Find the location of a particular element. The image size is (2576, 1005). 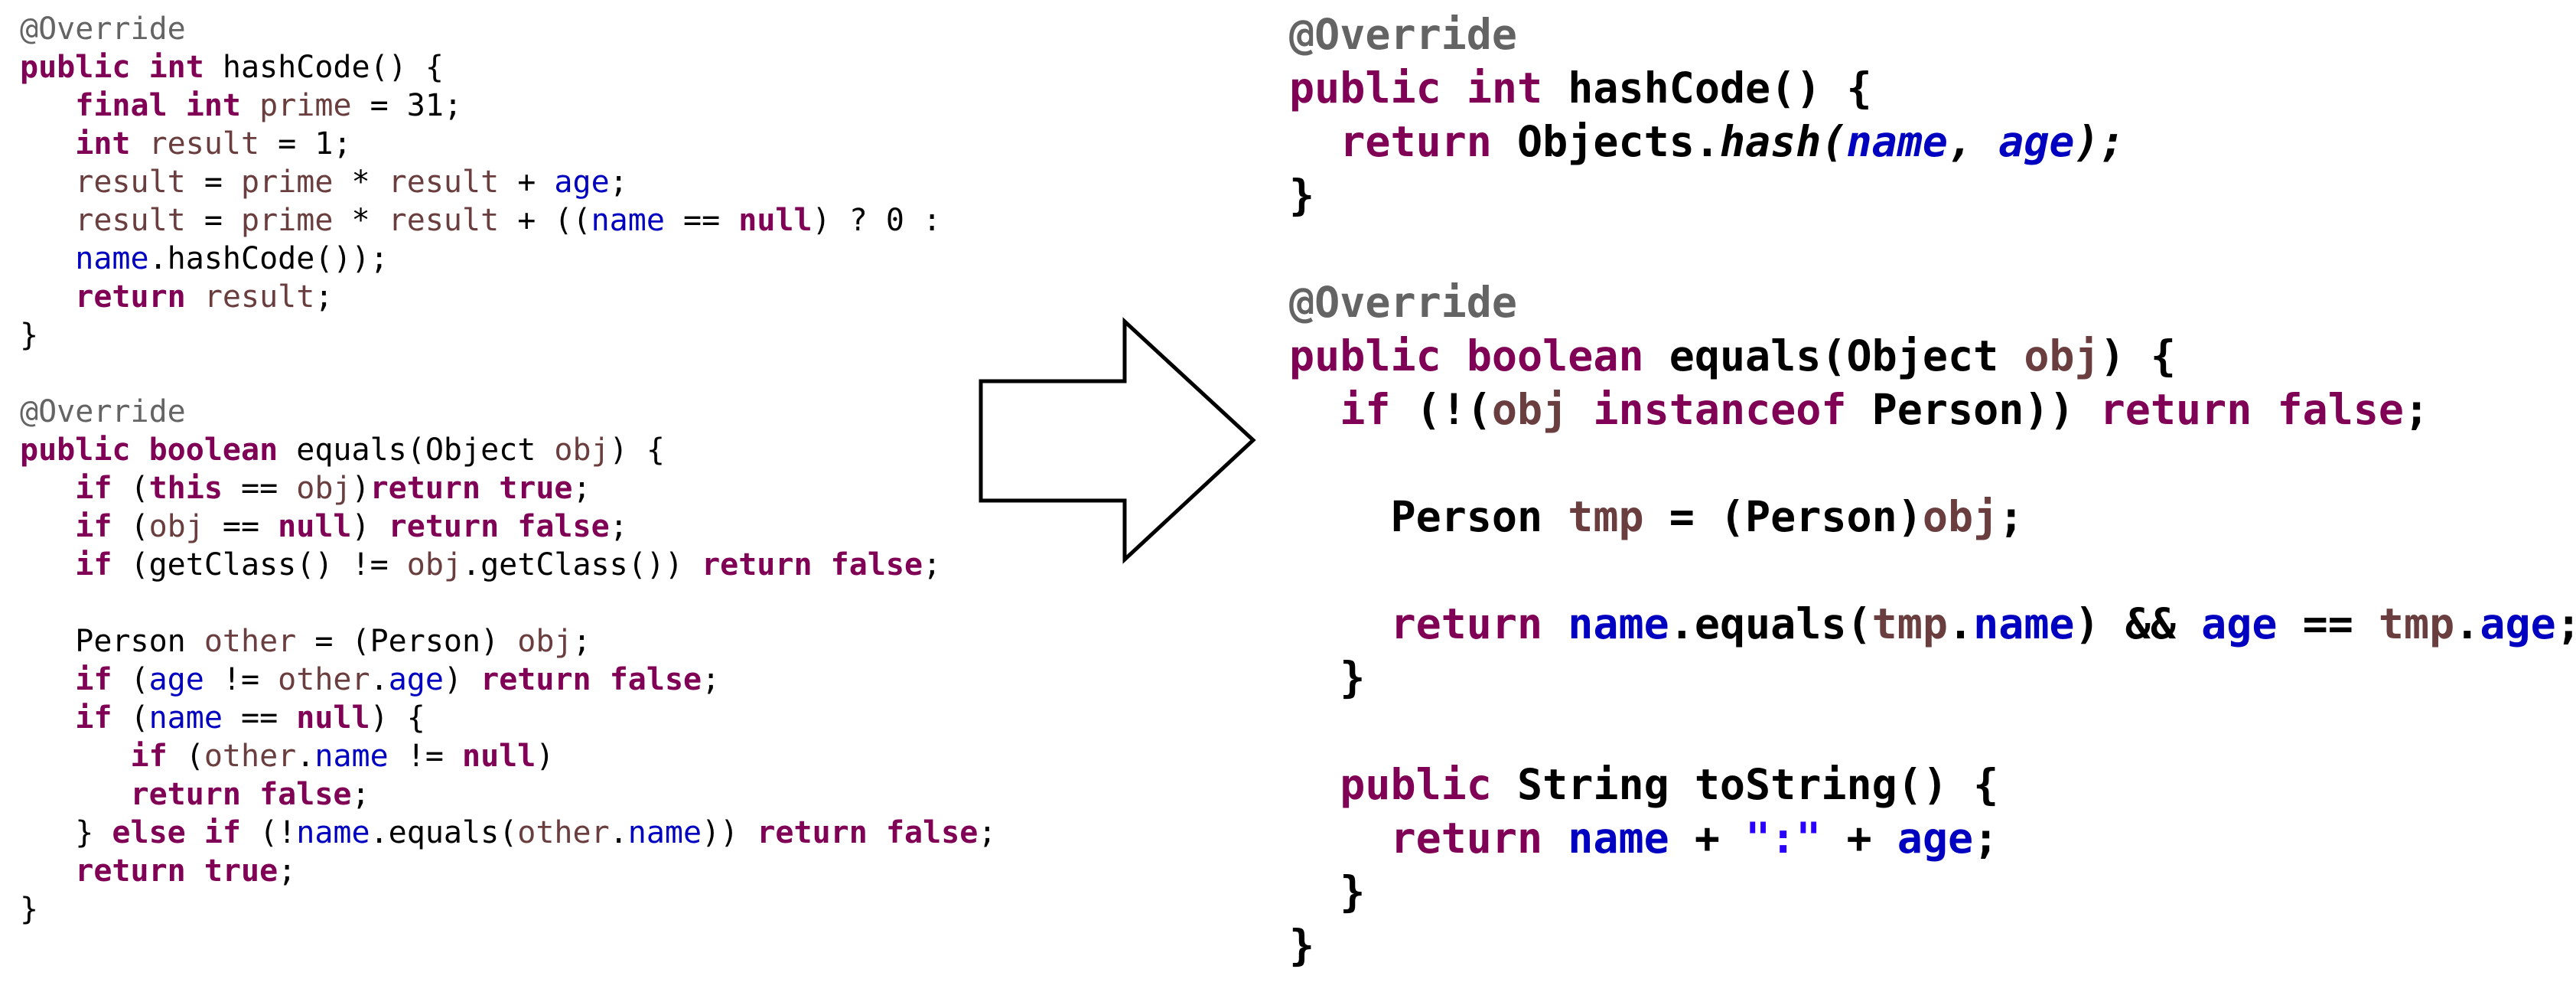

code-token: final is located at coordinates (122, 105).